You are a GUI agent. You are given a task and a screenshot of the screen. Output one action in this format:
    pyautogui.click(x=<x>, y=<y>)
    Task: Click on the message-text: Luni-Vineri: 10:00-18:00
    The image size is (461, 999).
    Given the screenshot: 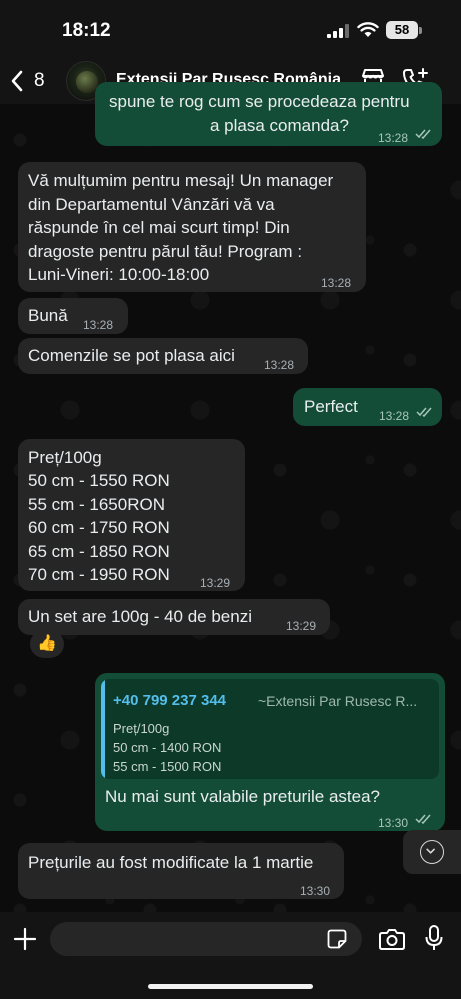 What is the action you would take?
    pyautogui.click(x=119, y=274)
    